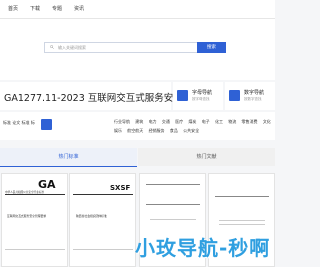 This screenshot has height=267, width=320. I want to click on doc-title: 陕西省社会组织团体标准, so click(91, 216).